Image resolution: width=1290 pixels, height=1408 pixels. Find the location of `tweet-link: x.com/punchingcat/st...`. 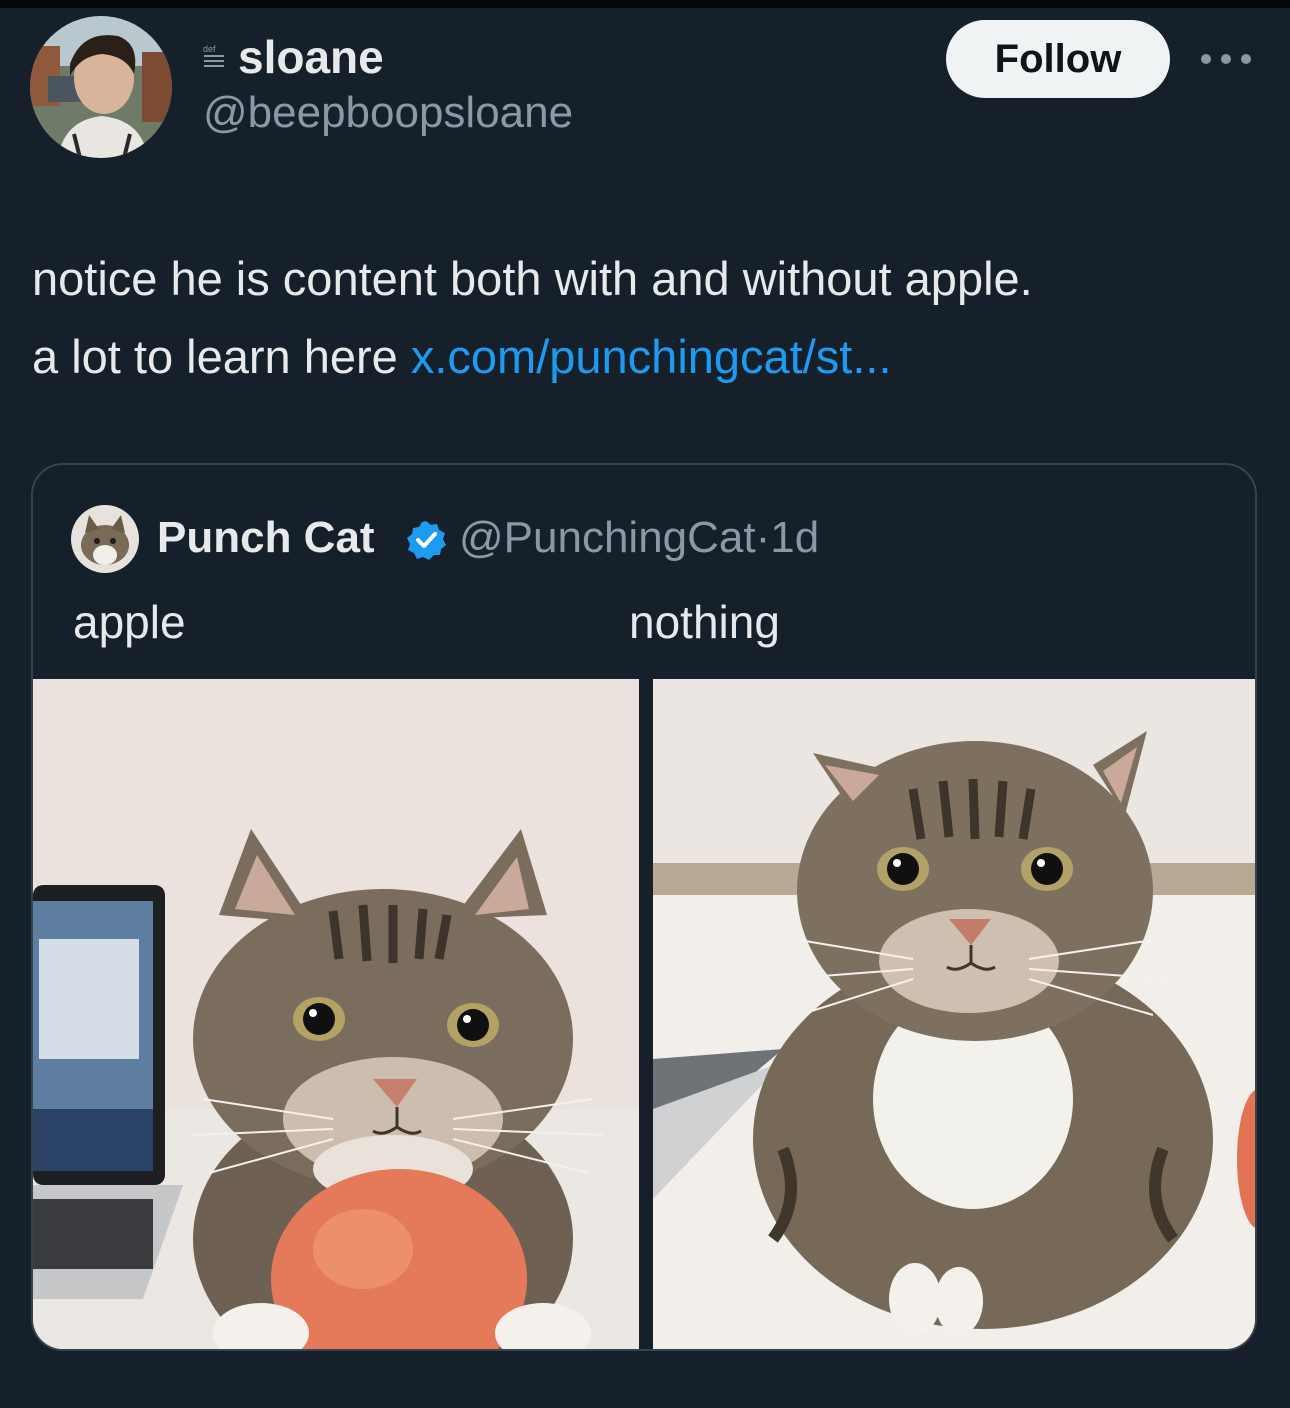

tweet-link: x.com/punchingcat/st... is located at coordinates (651, 356).